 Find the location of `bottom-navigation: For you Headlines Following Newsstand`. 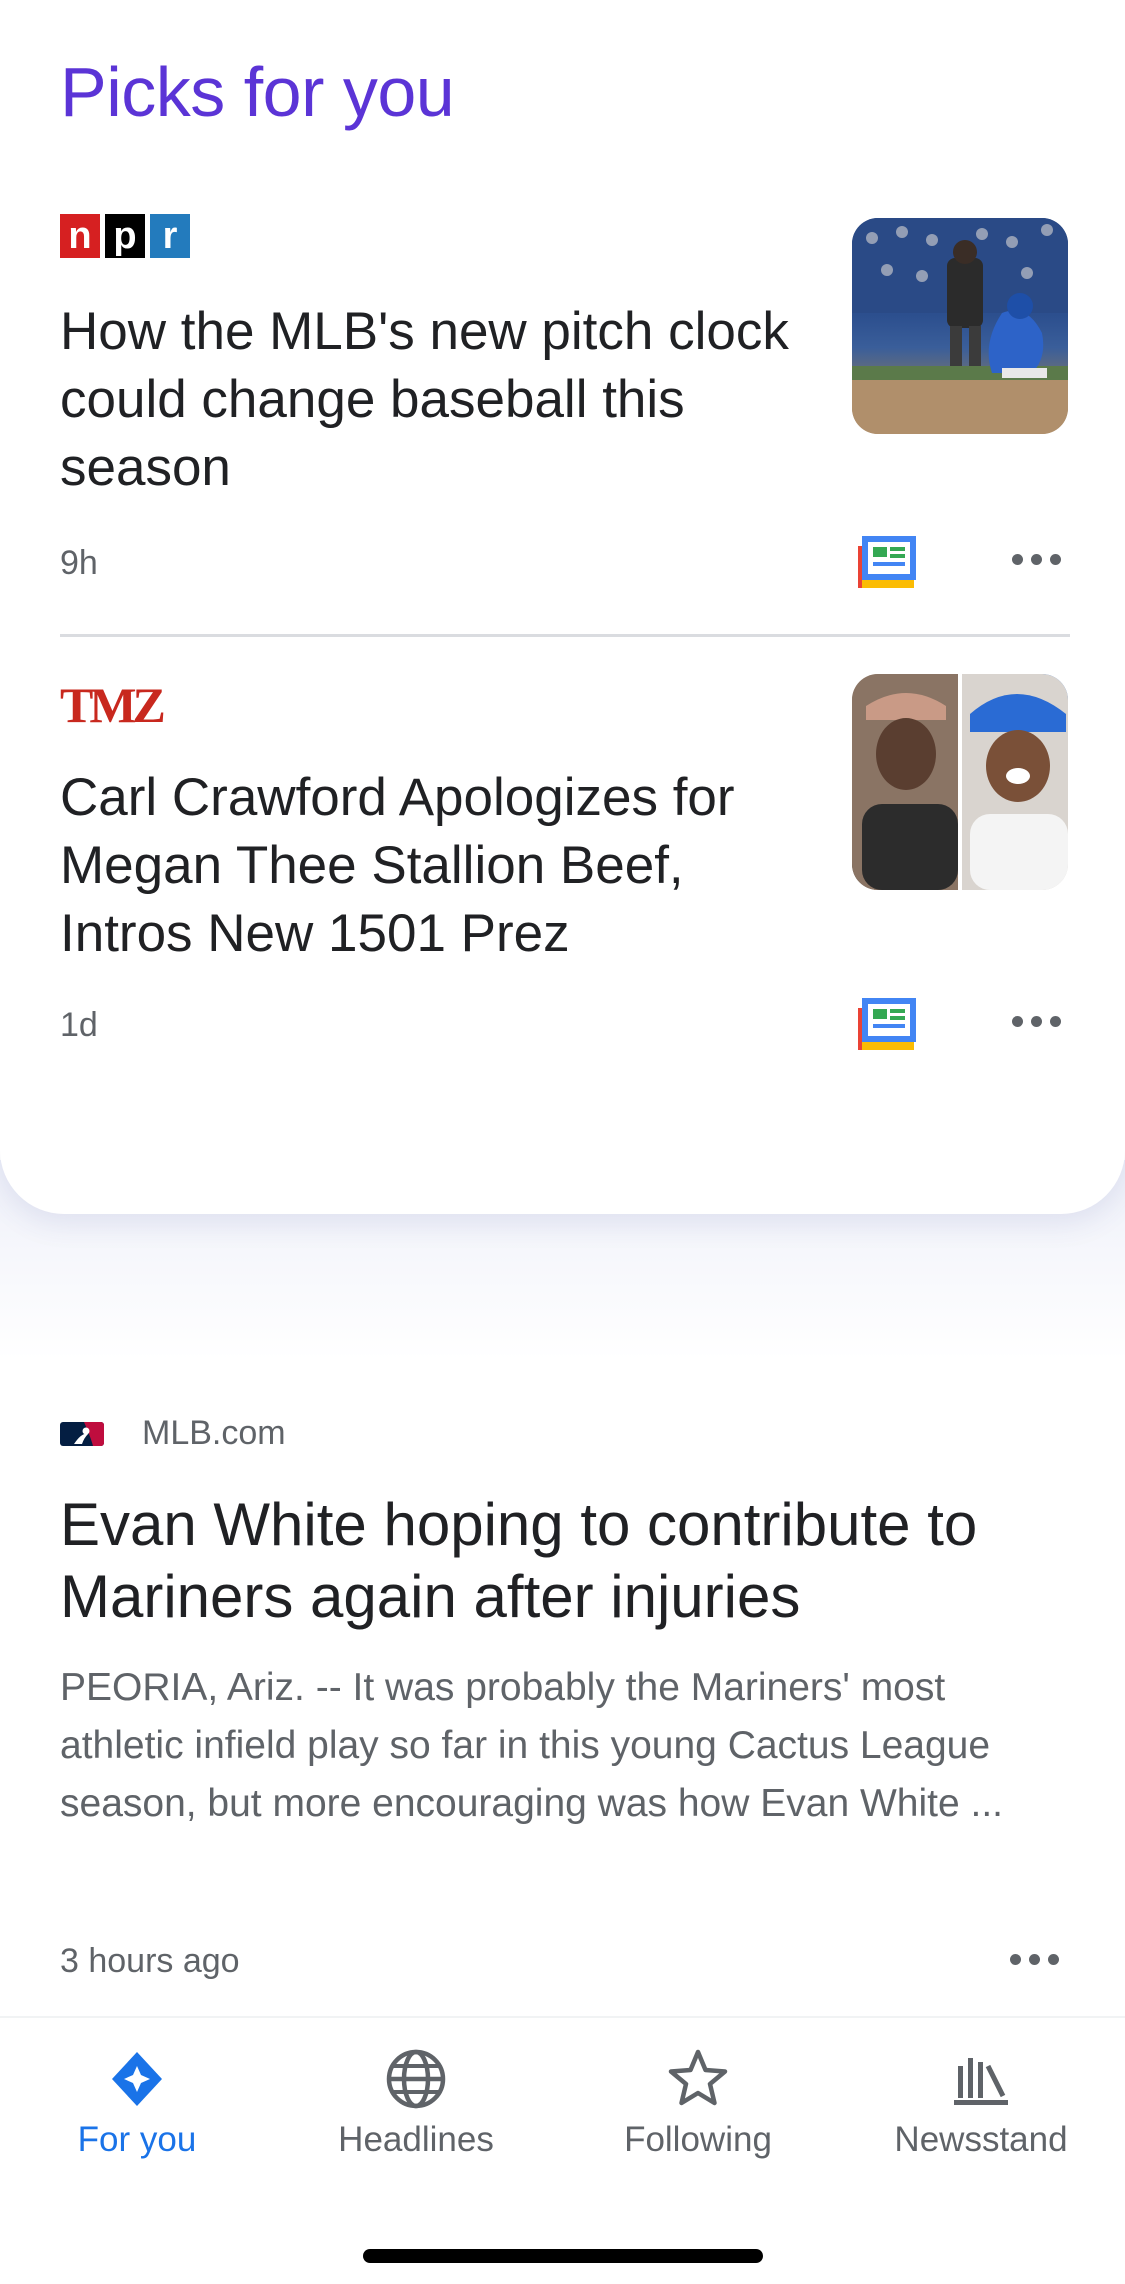

bottom-navigation: For you Headlines Following Newsstand is located at coordinates (562, 2150).